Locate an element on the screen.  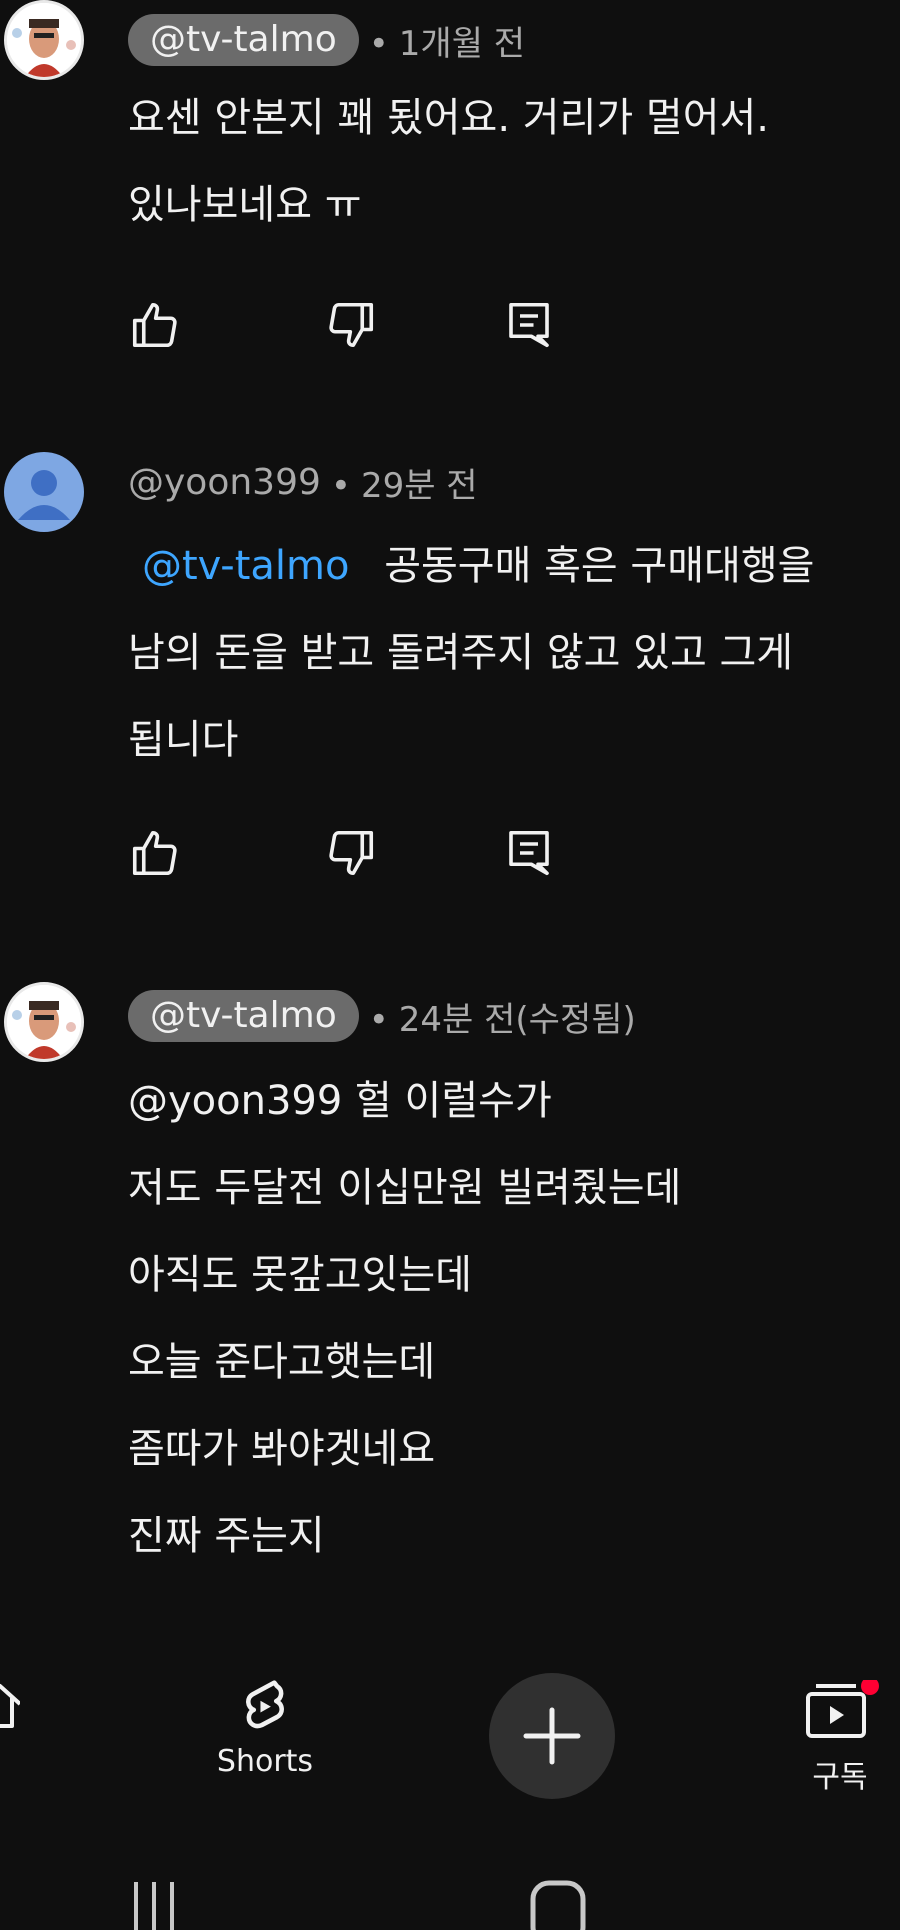
comment-line: 있나보네요 ㅠ is located at coordinates (245, 205).